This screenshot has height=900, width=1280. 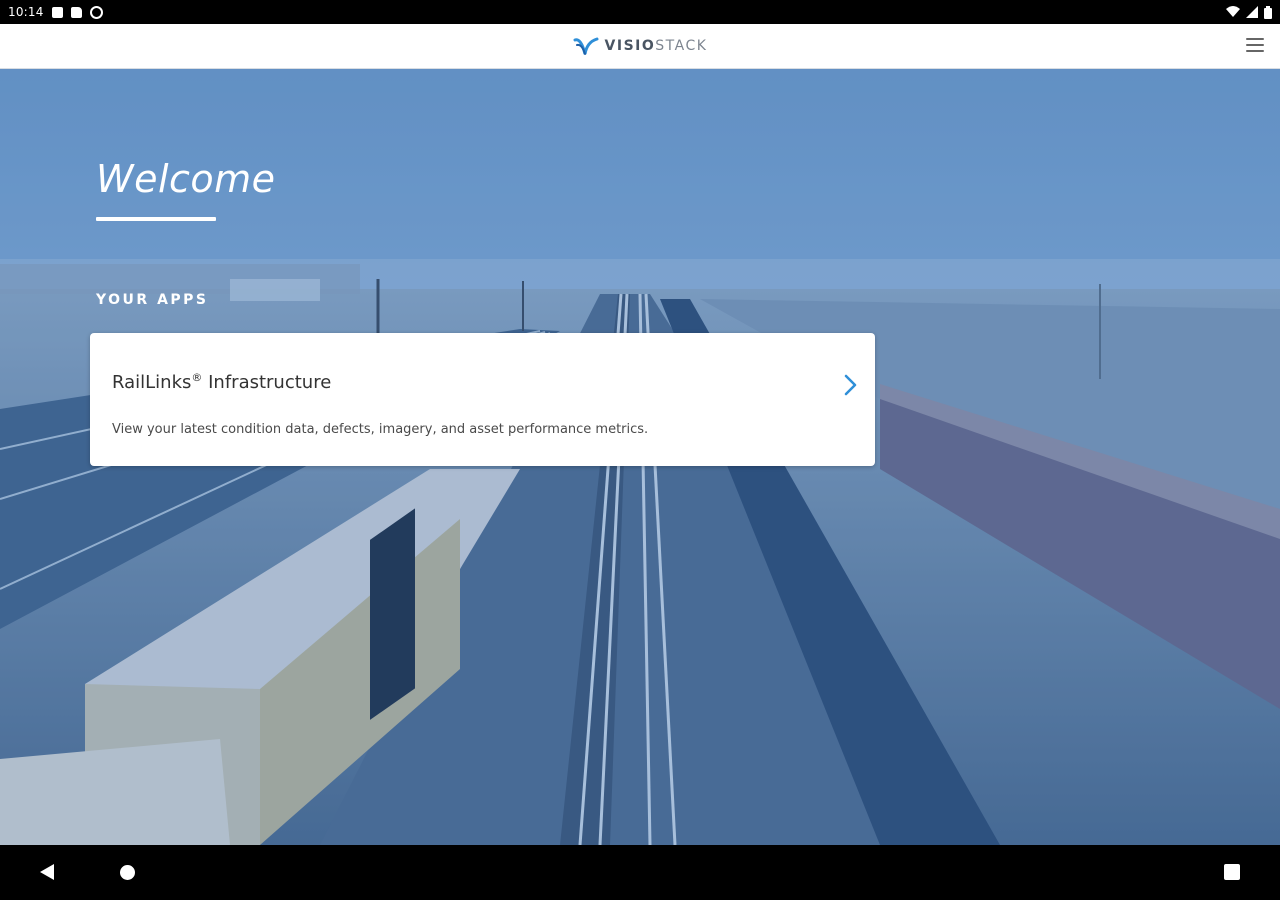 What do you see at coordinates (640, 872) in the screenshot?
I see `system-nav-bar` at bounding box center [640, 872].